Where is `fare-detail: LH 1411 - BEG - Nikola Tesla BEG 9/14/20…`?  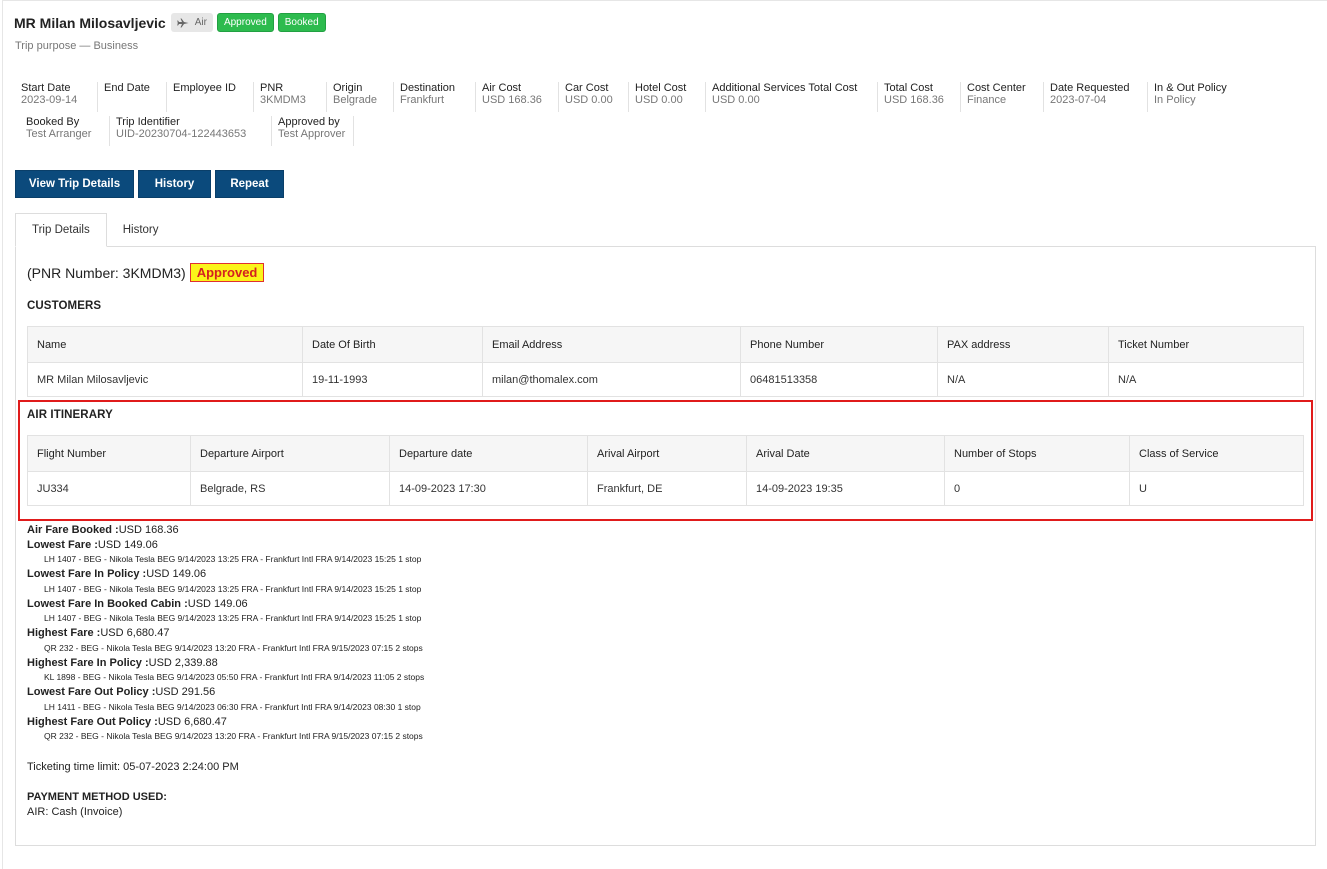
fare-detail: LH 1411 - BEG - Nikola Tesla BEG 9/14/20… is located at coordinates (232, 706).